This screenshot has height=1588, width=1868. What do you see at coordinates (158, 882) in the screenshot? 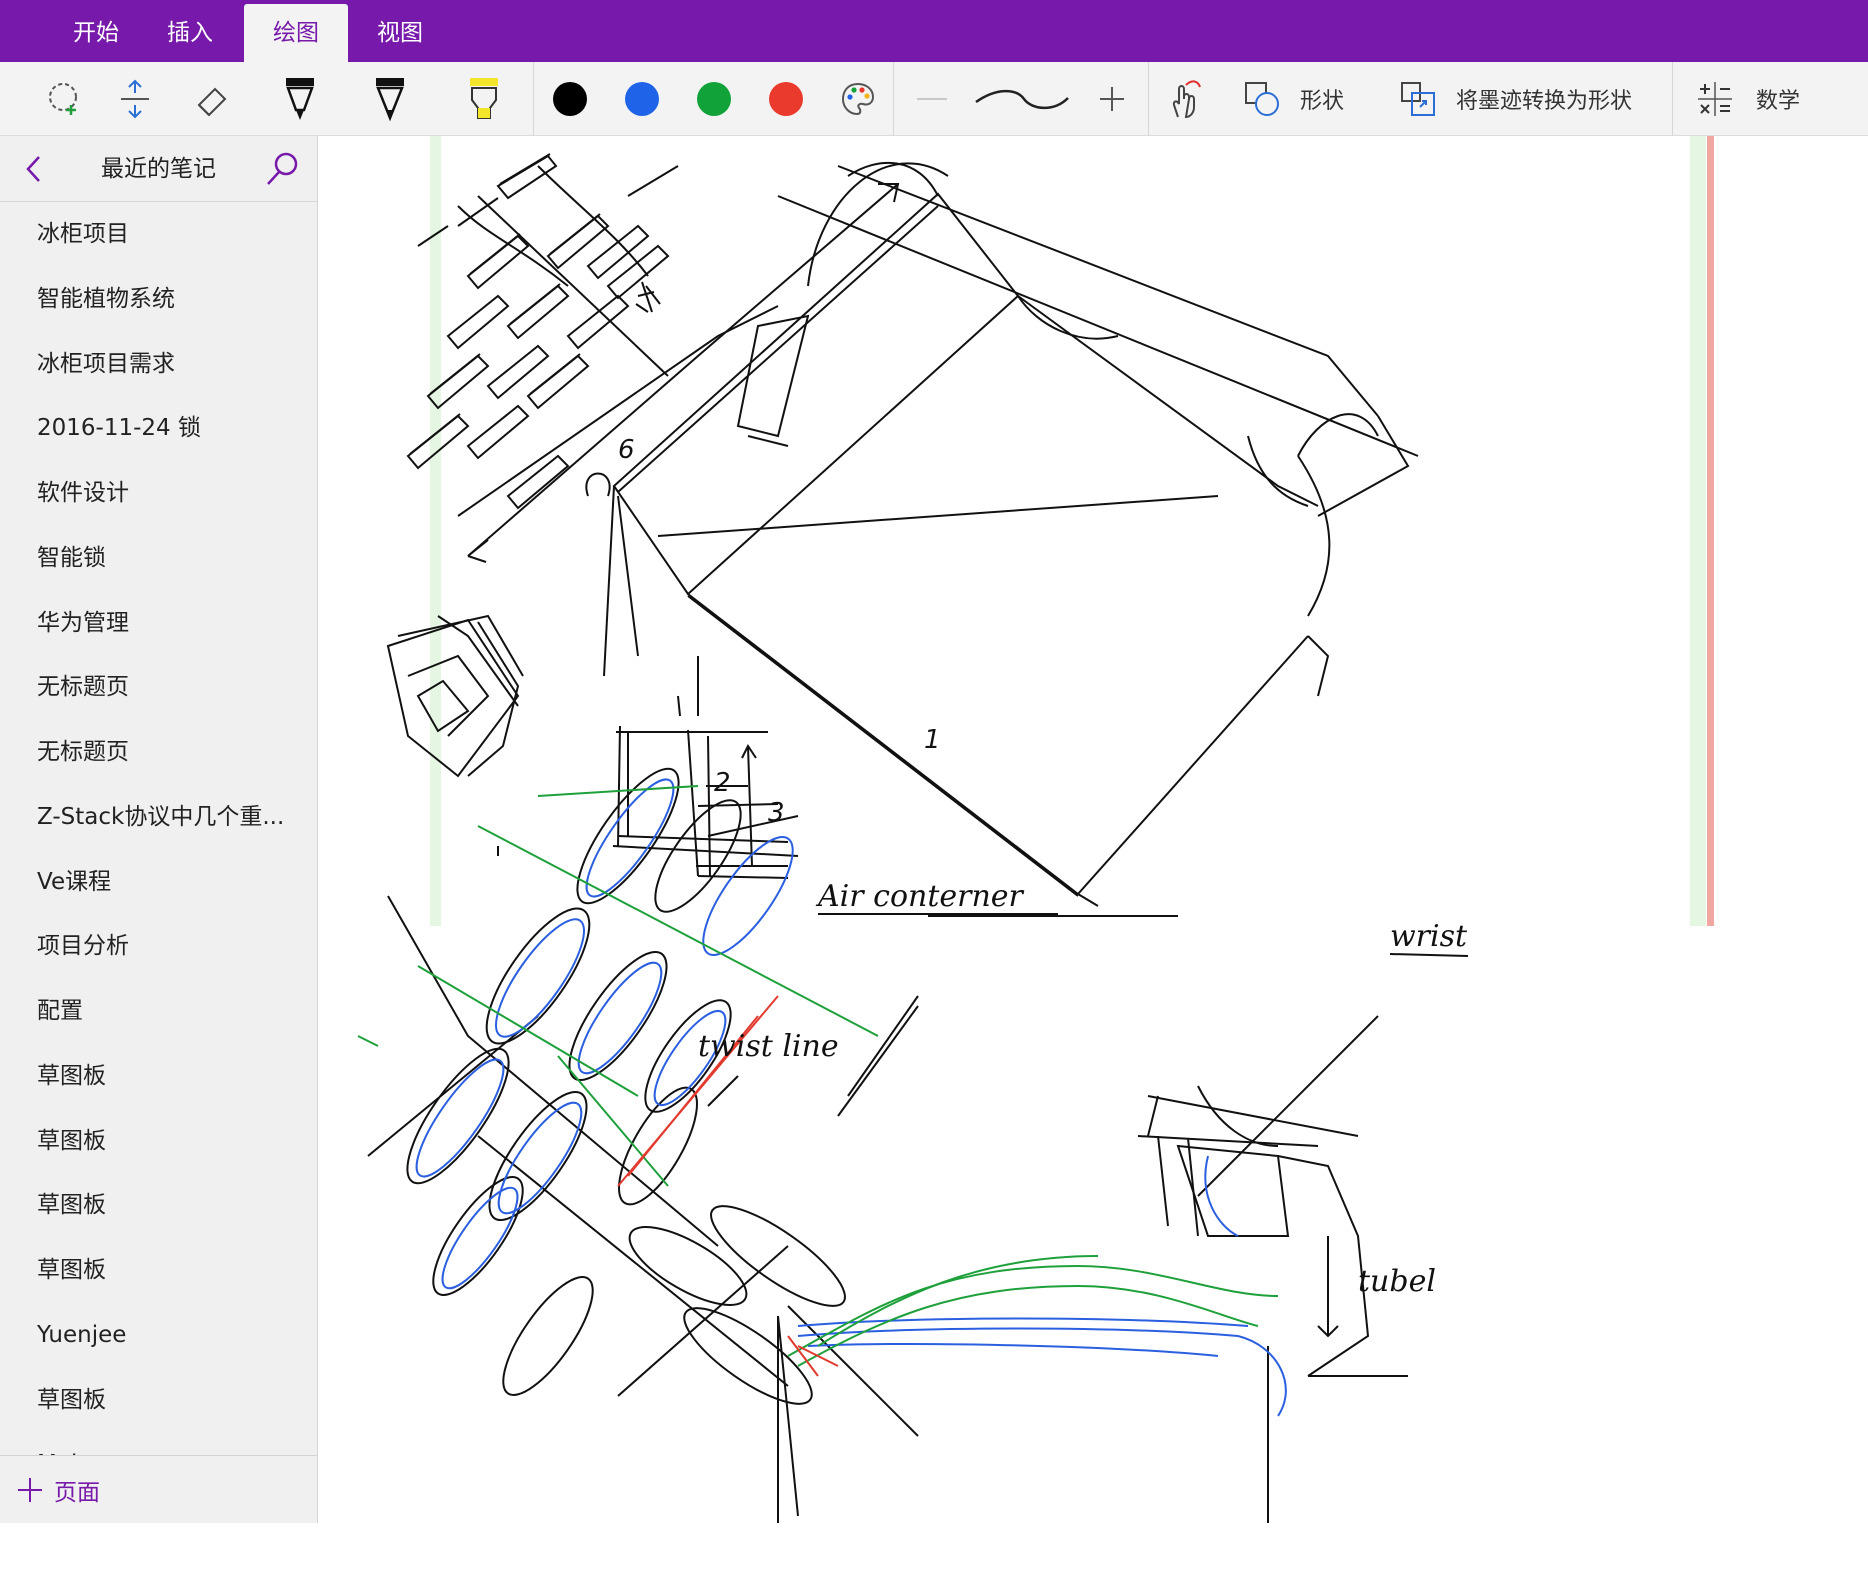
I see `list-item: Ve课程` at bounding box center [158, 882].